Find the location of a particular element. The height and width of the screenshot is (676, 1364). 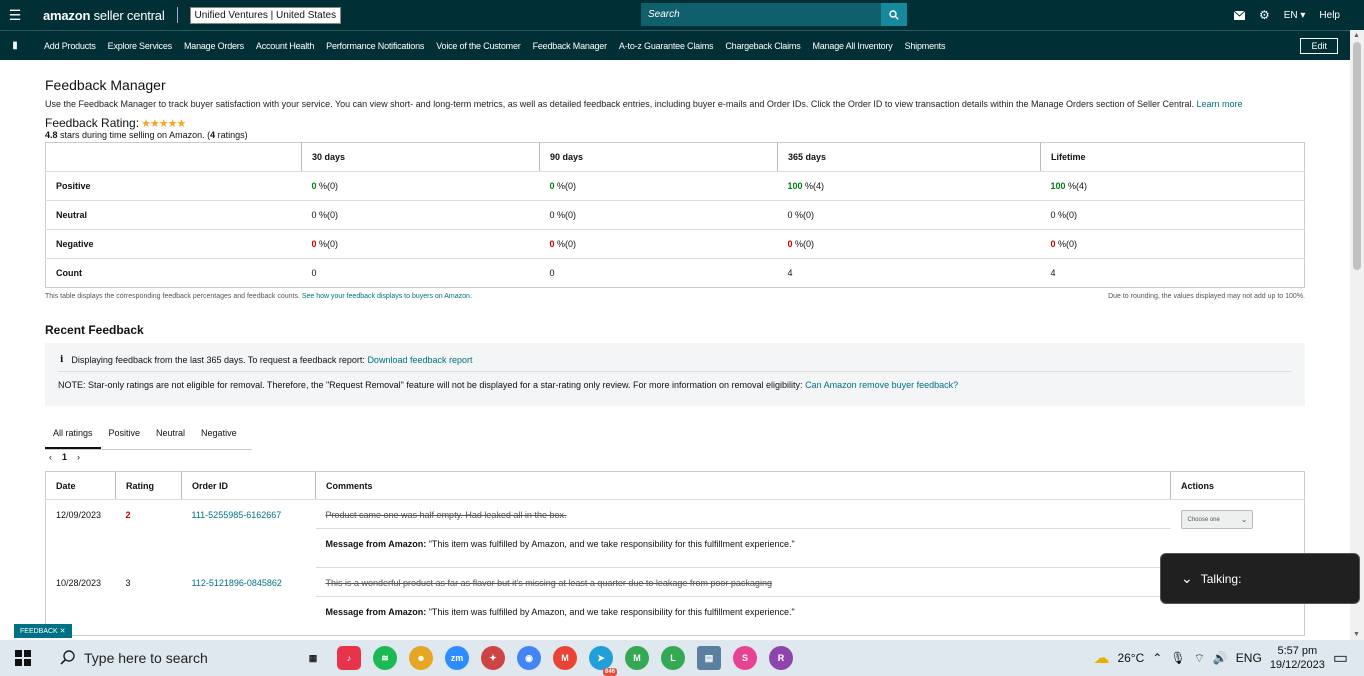

next-page-icon: › is located at coordinates (78, 457).